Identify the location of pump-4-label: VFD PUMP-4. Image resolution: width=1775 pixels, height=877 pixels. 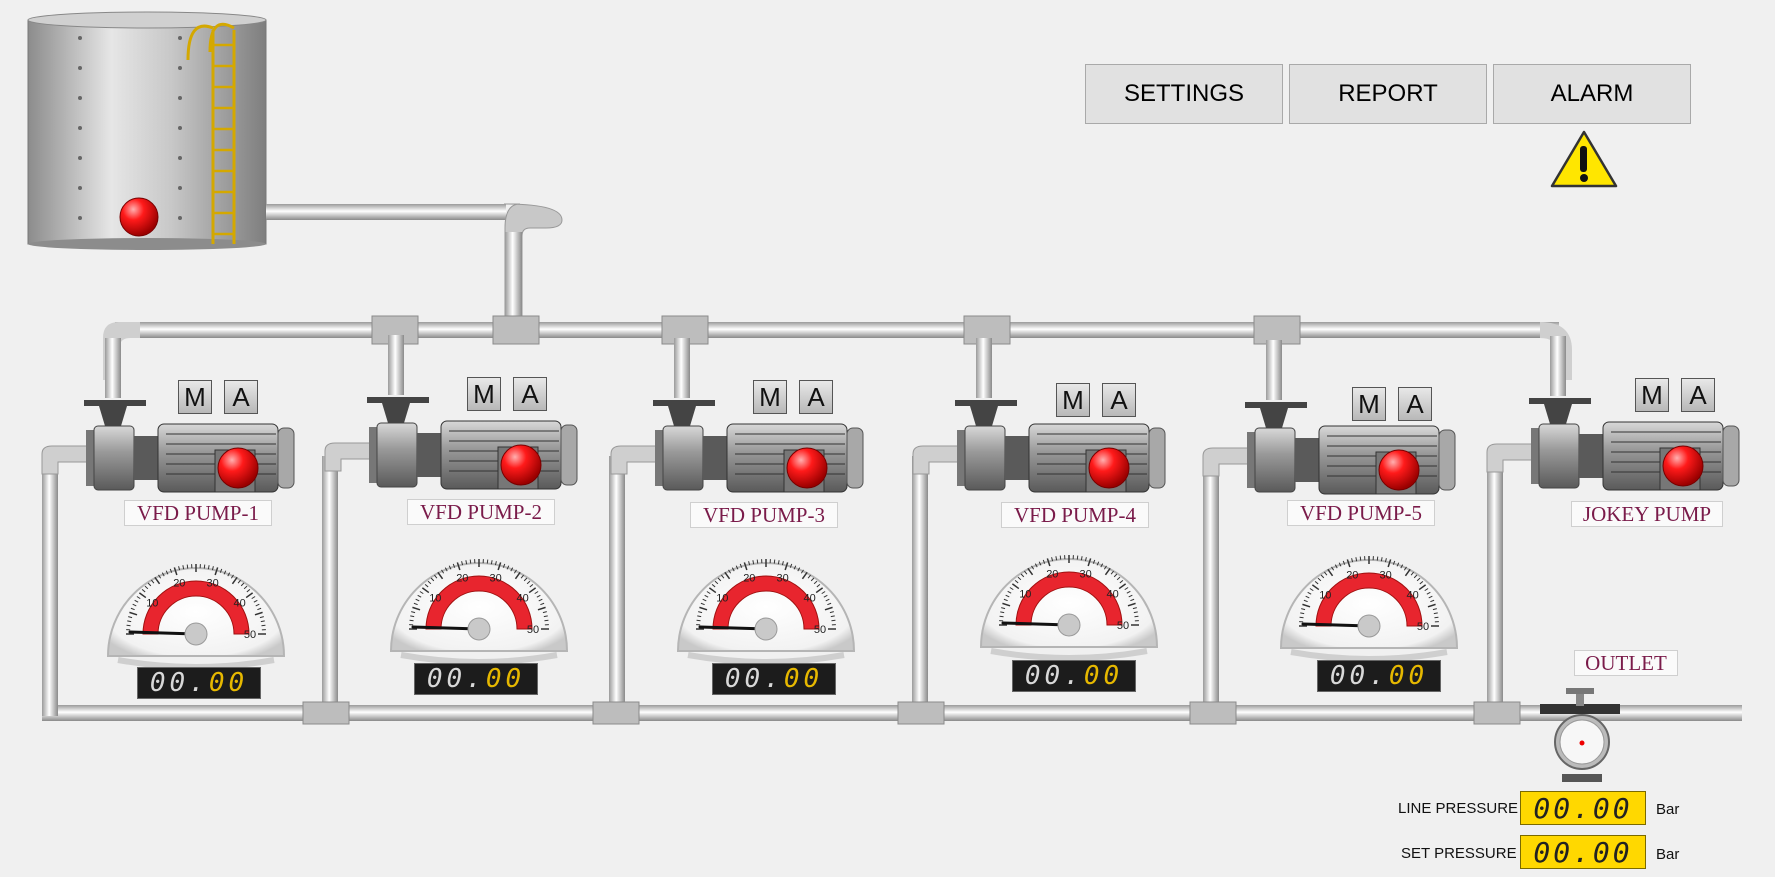
(1075, 515).